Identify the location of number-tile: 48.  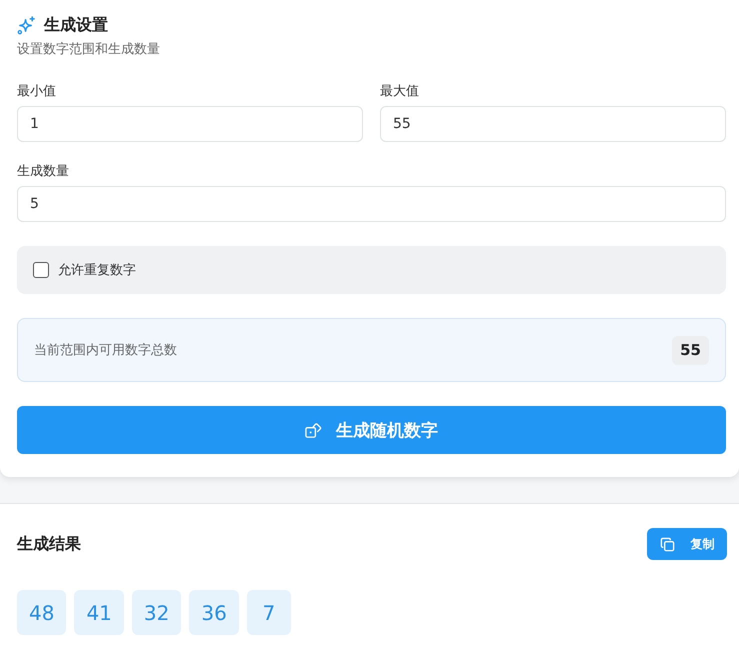
(41, 612).